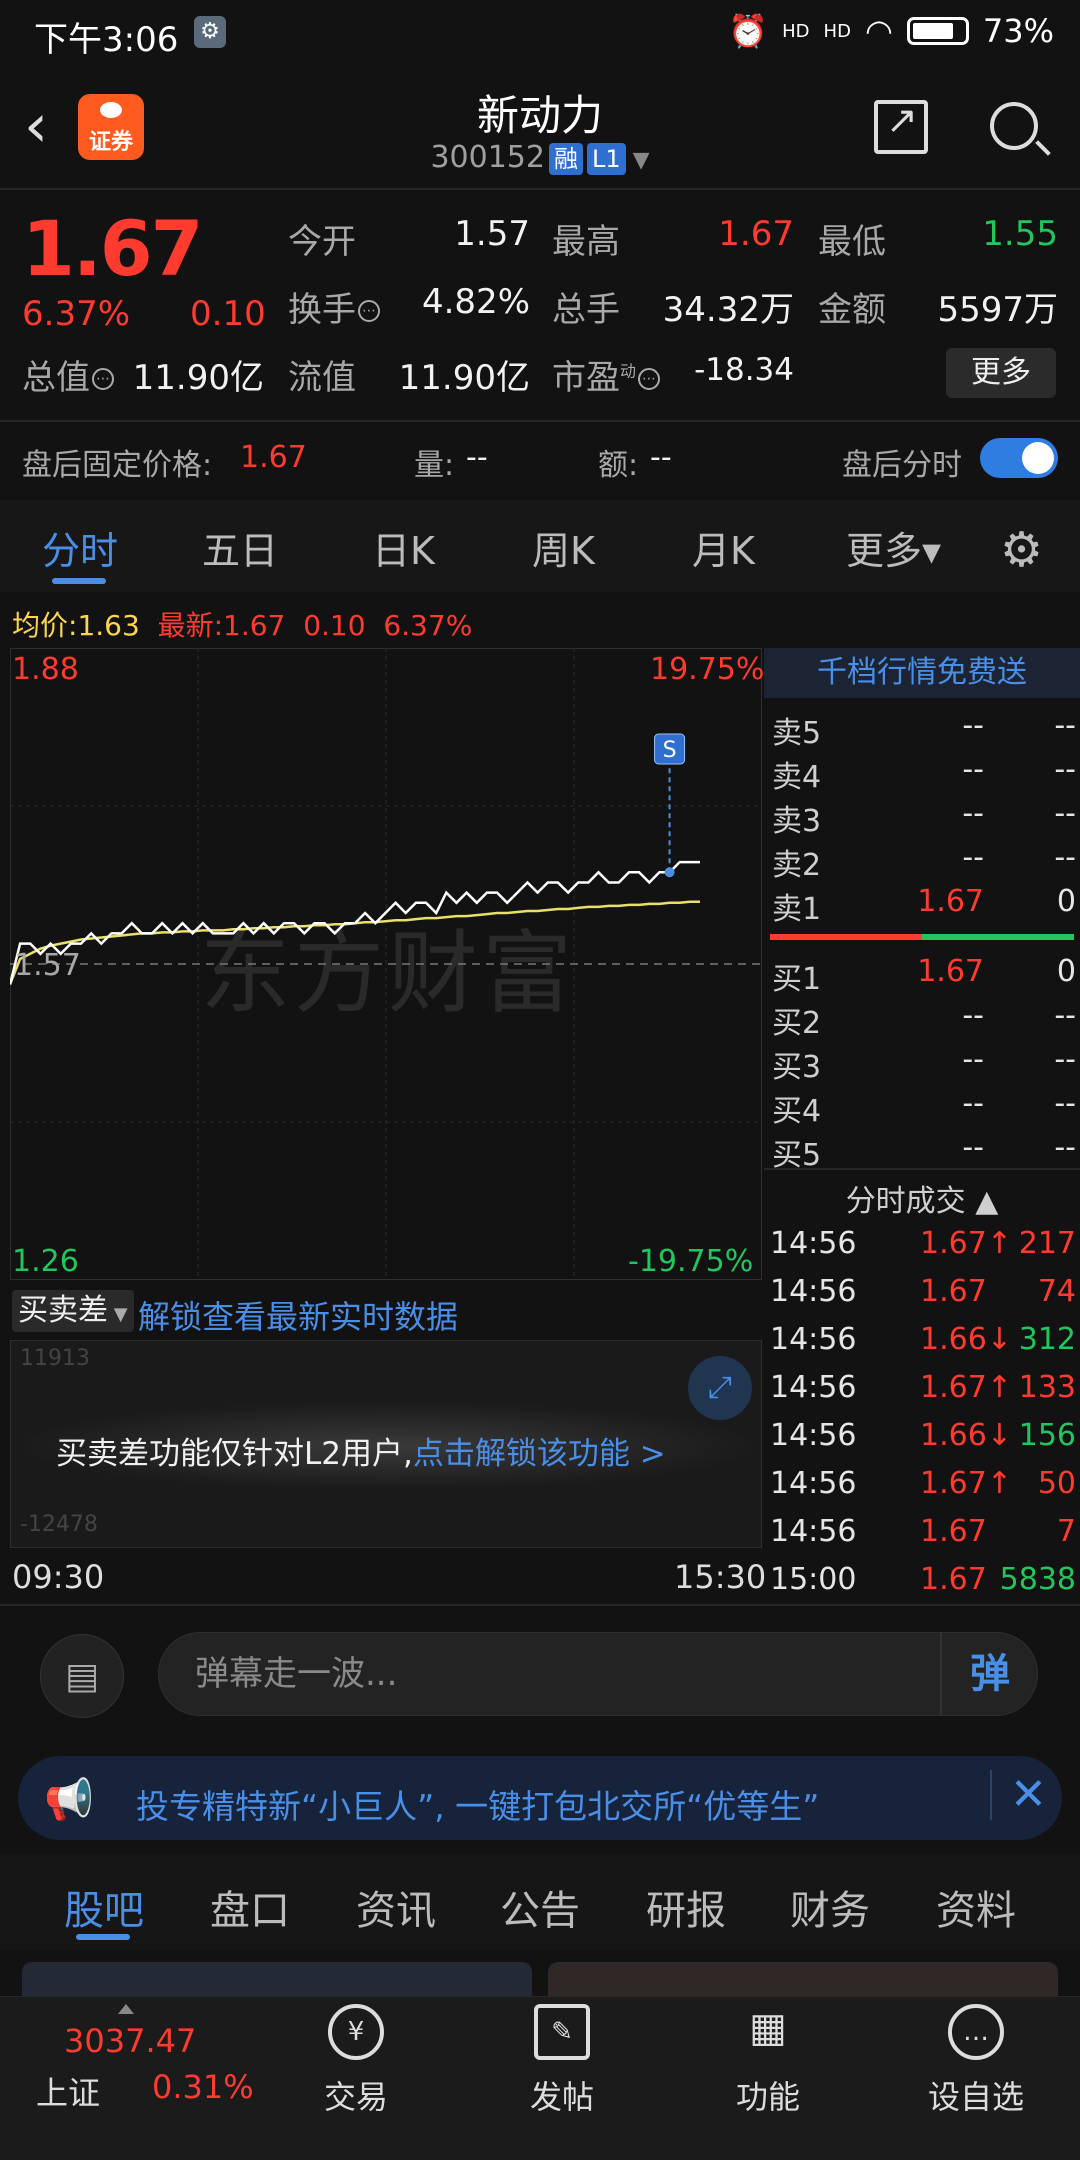 The width and height of the screenshot is (1080, 2160). I want to click on tab-monthly-k: 月K, so click(723, 547).